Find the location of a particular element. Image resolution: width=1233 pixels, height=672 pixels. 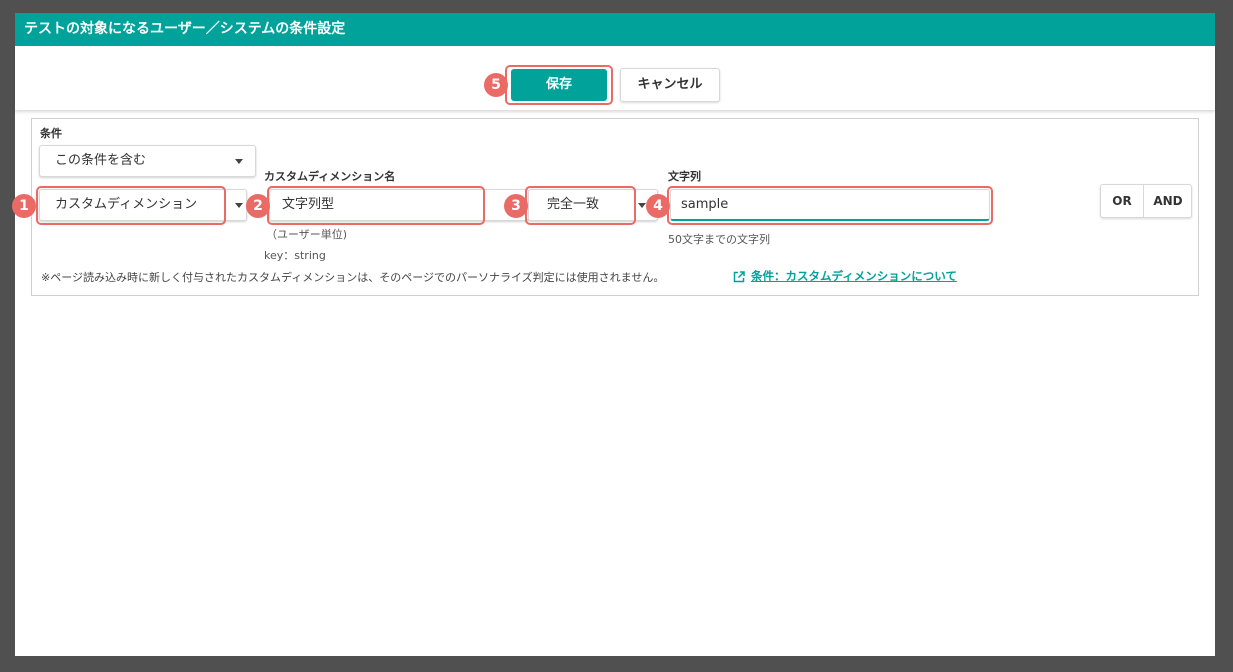

dialog-toolbar: 保存 5 キャンセル is located at coordinates (615, 78).